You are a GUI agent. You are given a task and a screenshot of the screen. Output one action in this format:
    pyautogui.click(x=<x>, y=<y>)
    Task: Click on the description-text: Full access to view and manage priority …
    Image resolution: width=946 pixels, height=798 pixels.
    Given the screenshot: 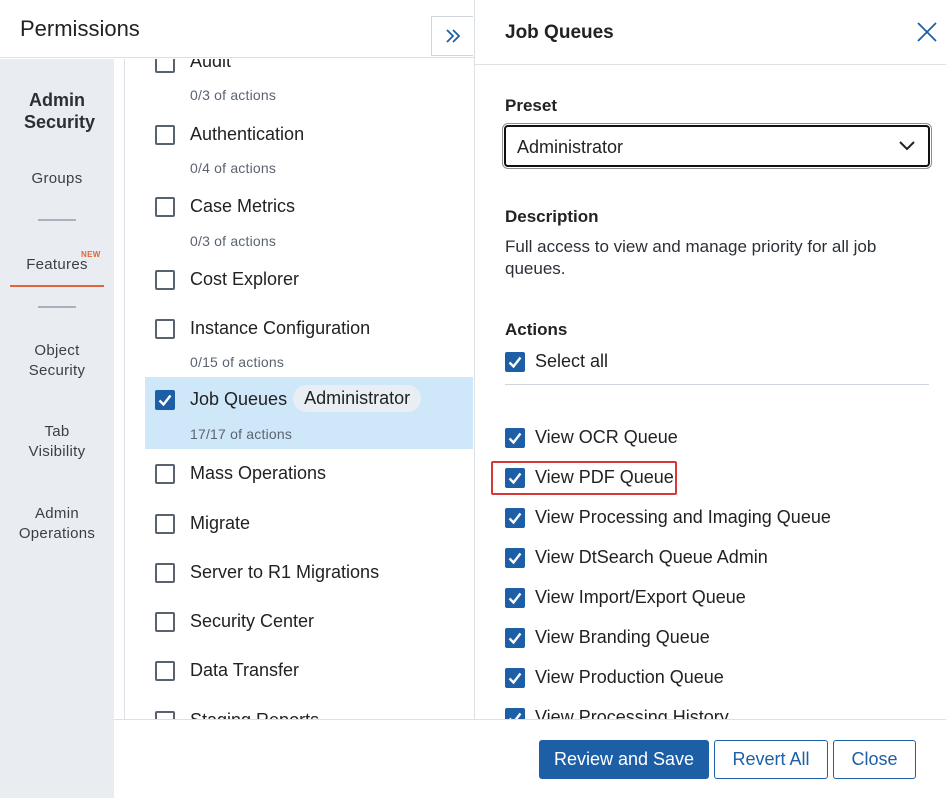 What is the action you would take?
    pyautogui.click(x=691, y=257)
    